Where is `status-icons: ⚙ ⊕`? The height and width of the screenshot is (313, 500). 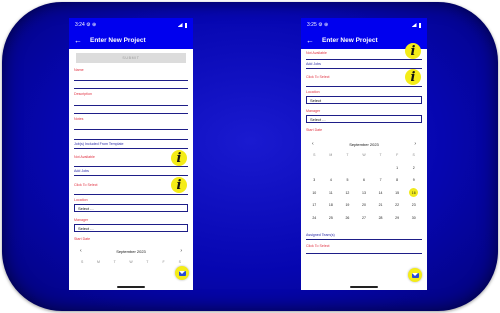 status-icons: ⚙ ⊕ is located at coordinates (323, 25).